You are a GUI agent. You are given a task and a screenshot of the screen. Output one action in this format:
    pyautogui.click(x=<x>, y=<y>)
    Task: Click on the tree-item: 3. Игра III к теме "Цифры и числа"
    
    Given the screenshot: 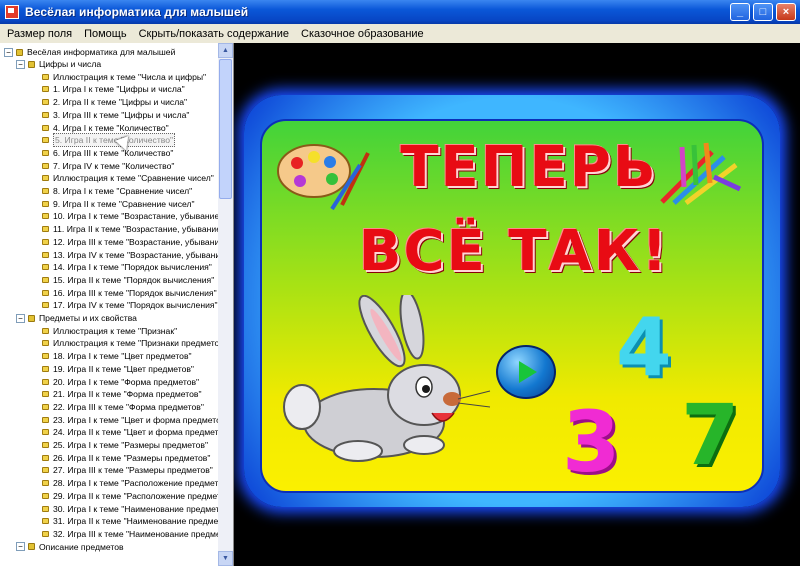 What is the action you would take?
    pyautogui.click(x=115, y=115)
    